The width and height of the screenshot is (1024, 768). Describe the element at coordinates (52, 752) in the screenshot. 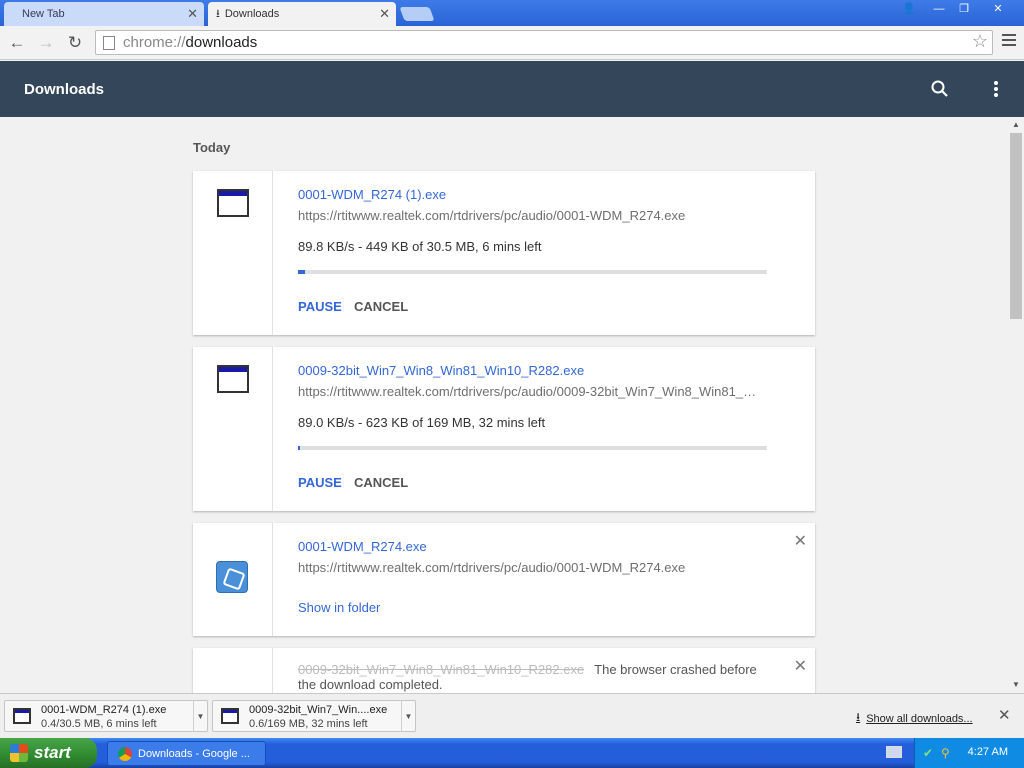

I see `start-label: start` at that location.